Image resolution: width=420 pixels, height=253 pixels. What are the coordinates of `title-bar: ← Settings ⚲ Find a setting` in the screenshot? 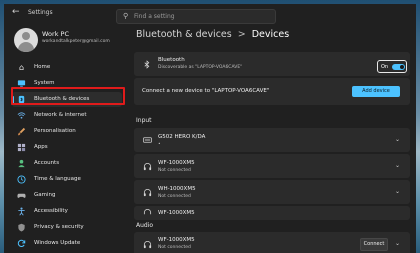 It's located at (210, 14).